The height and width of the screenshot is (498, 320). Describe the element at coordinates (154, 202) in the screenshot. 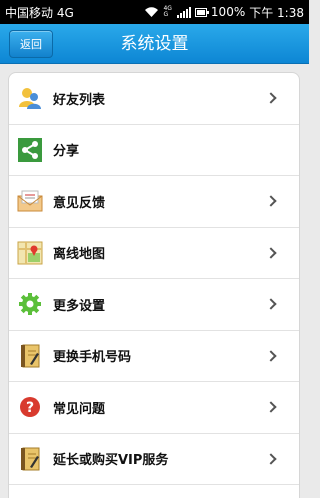

I see `menu-item-feedback: 意见反馈` at that location.